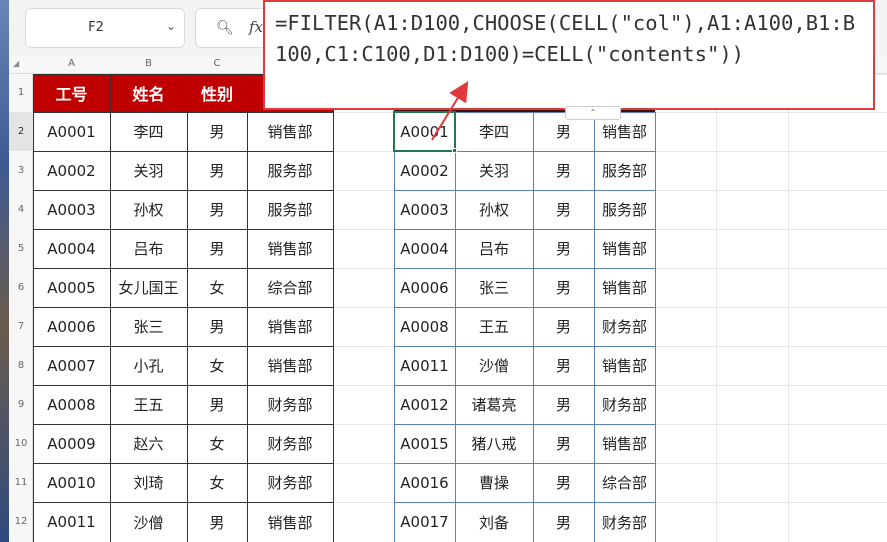  Describe the element at coordinates (21, 209) in the screenshot. I see `row-header-4: 4` at that location.